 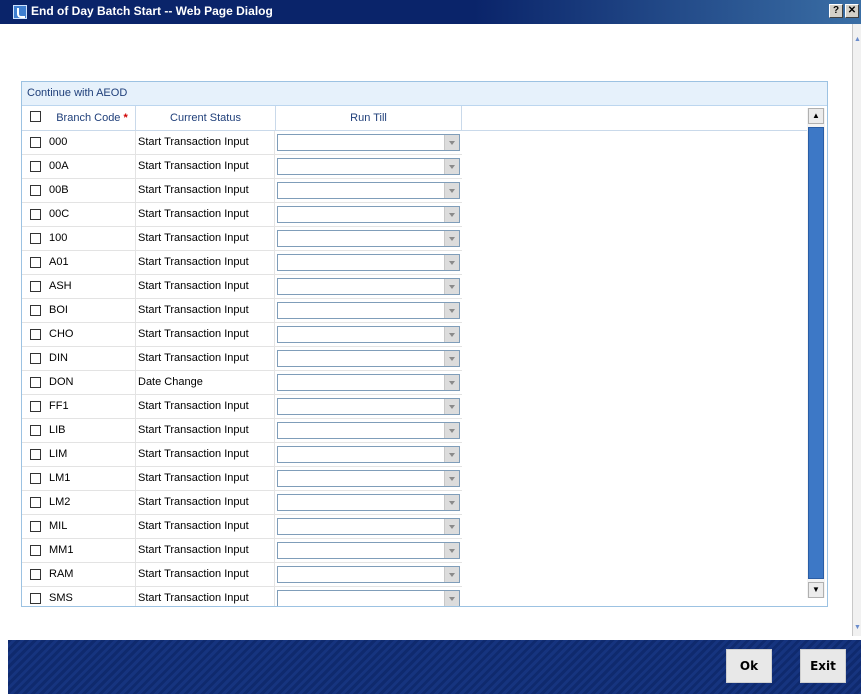 What do you see at coordinates (836, 11) in the screenshot?
I see `help-button: ?` at bounding box center [836, 11].